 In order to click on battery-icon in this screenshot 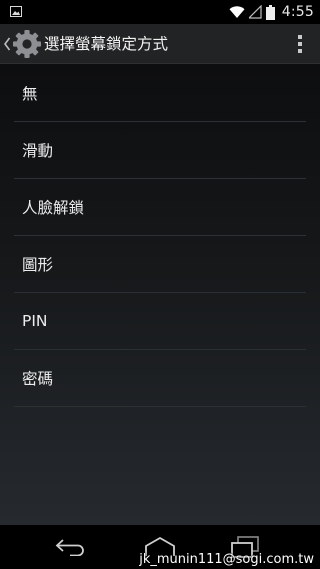, I will do `click(270, 12)`.